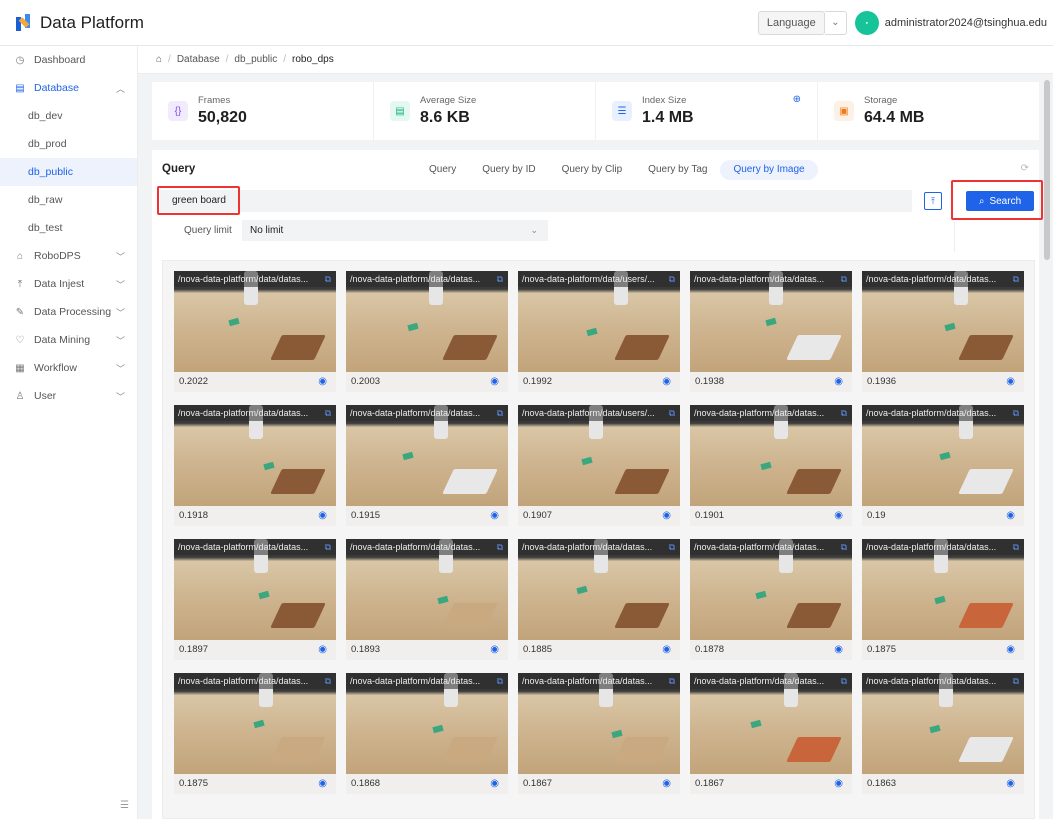  Describe the element at coordinates (68, 60) in the screenshot. I see `sidebar-item-dashboard: ◷ Dashboard` at that location.